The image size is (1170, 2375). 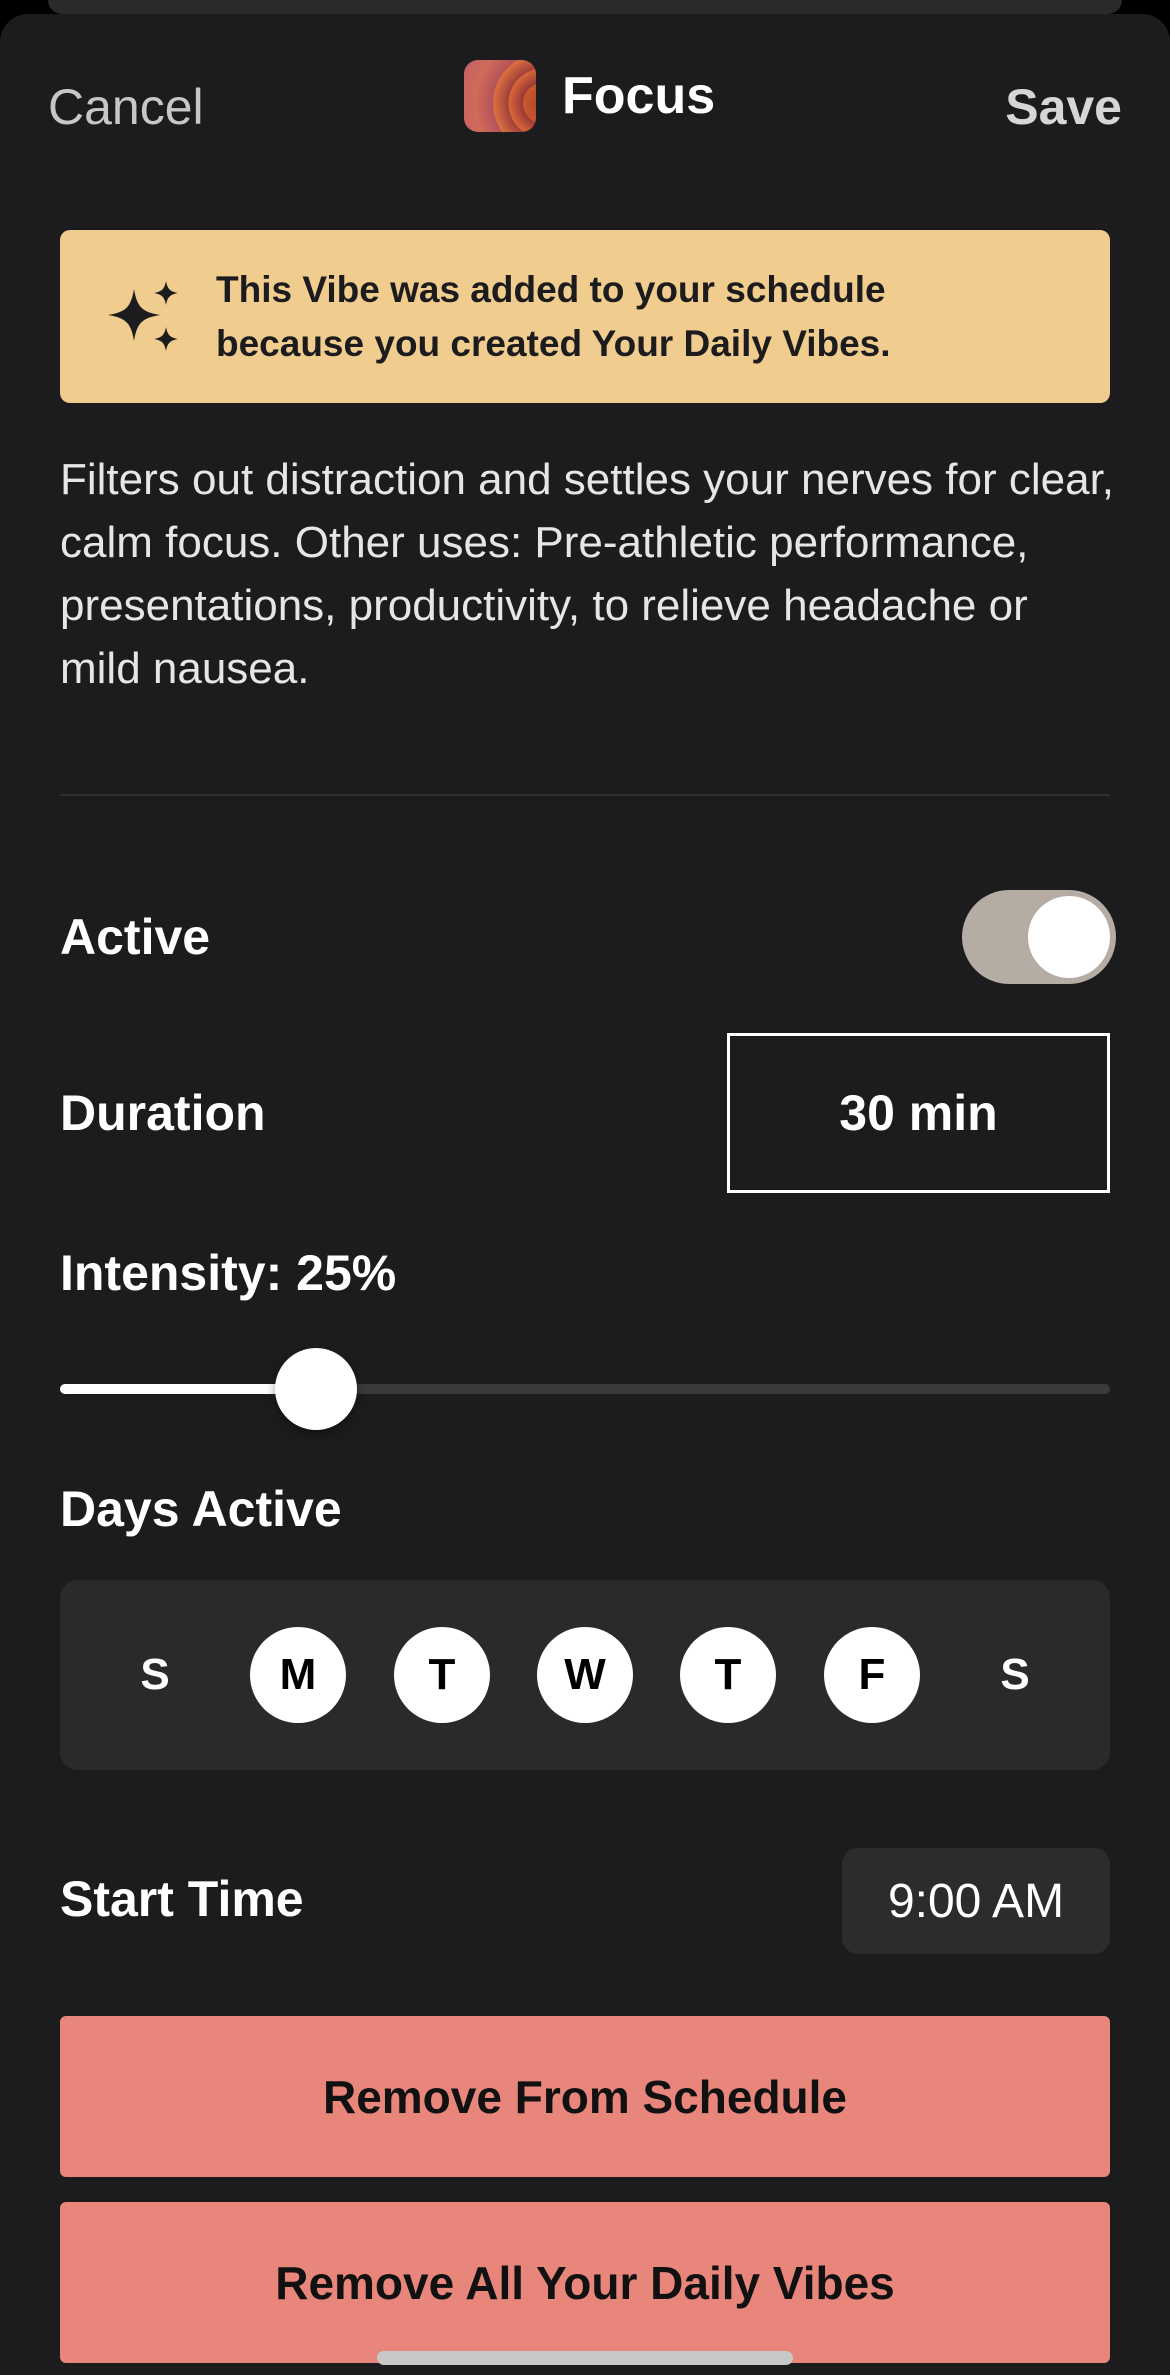 What do you see at coordinates (163, 1113) in the screenshot?
I see `duration-label: Duration` at bounding box center [163, 1113].